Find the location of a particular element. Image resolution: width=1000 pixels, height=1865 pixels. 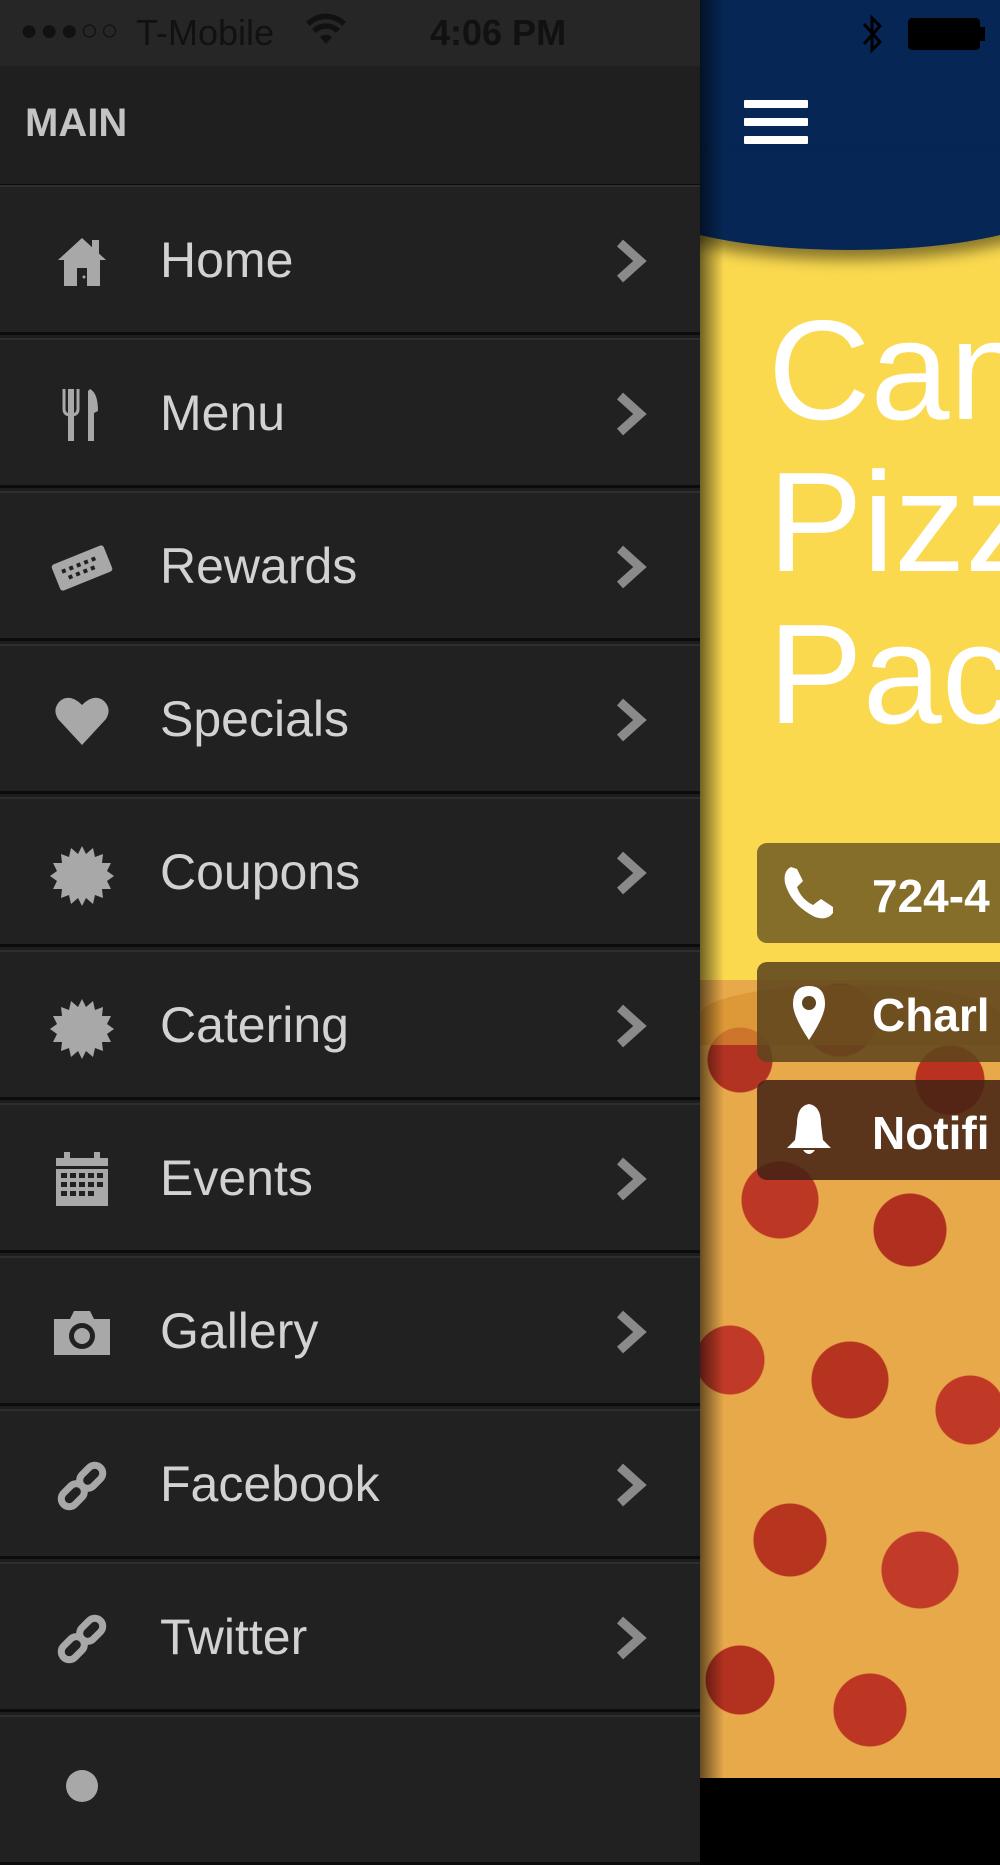

wifi-icon is located at coordinates (326, 34).